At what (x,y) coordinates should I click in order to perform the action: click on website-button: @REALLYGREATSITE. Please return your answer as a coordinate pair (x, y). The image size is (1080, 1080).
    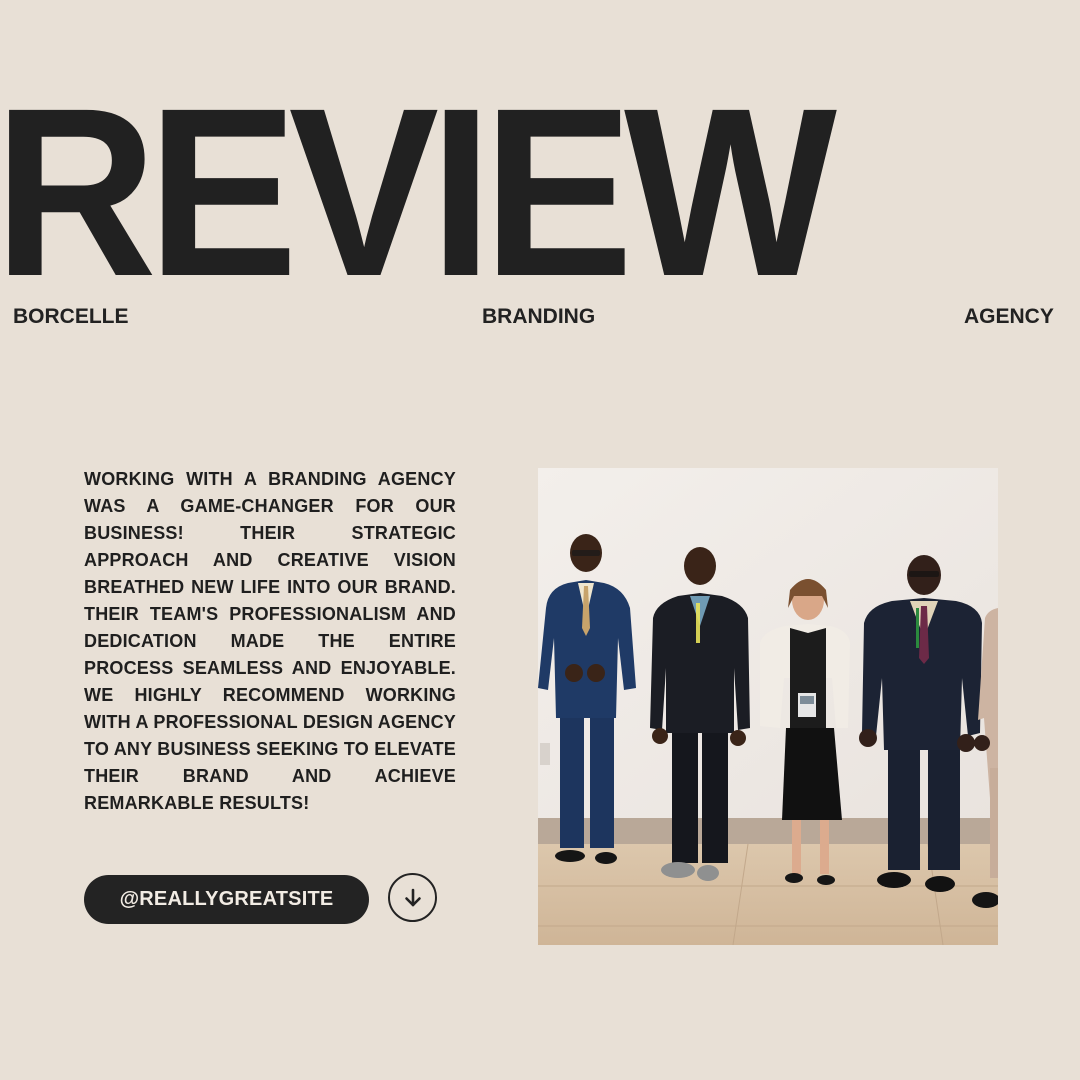
    Looking at the image, I should click on (226, 899).